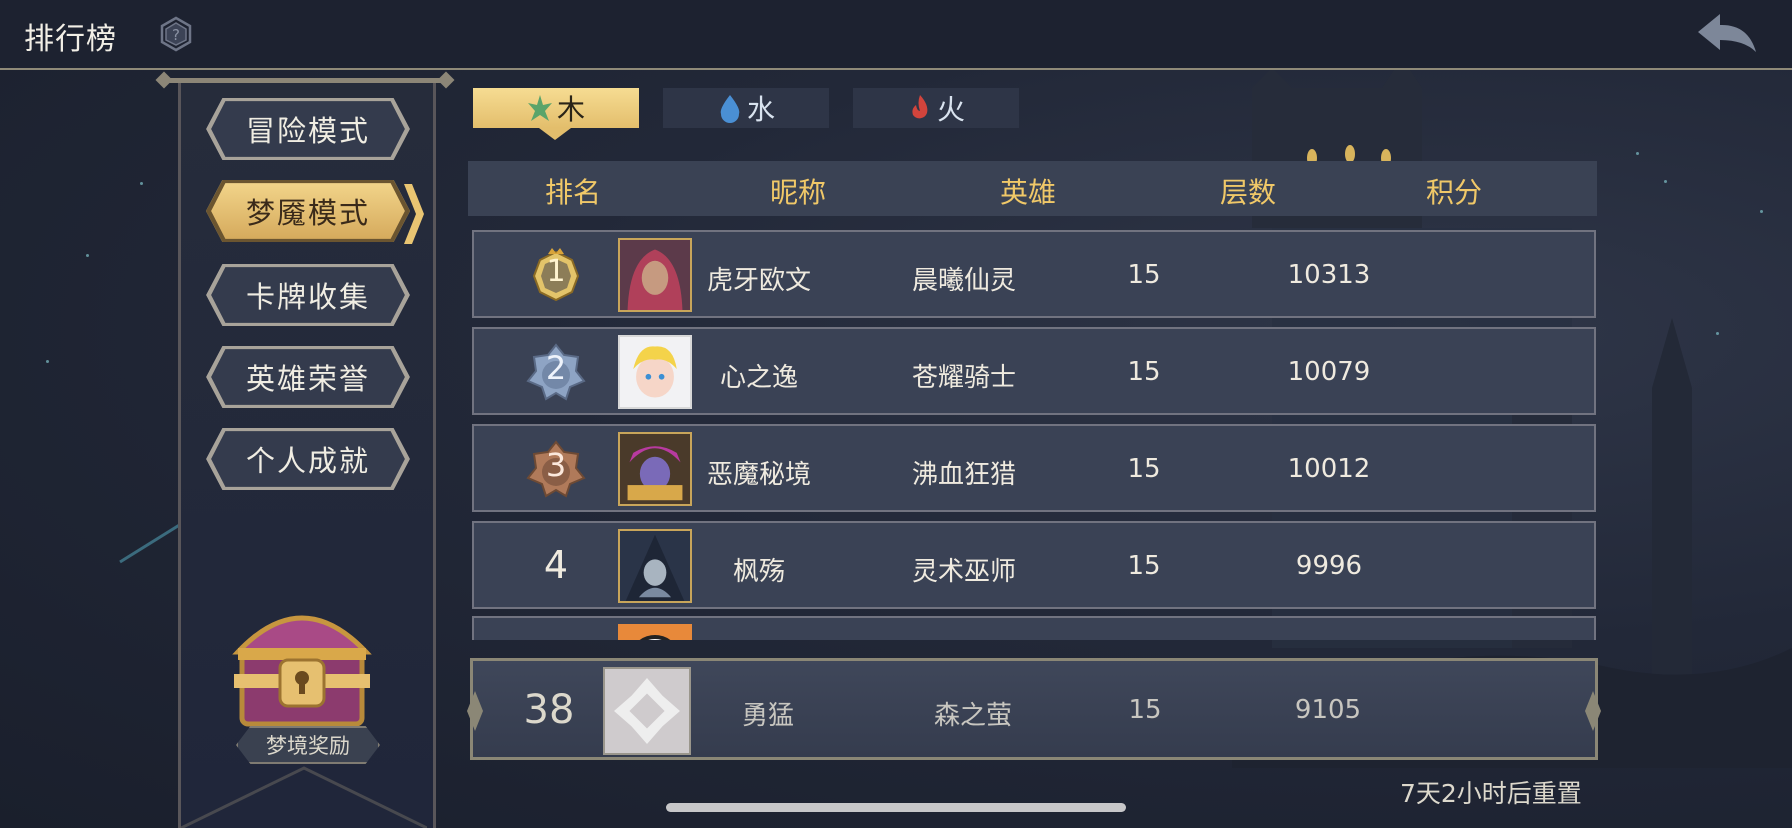  What do you see at coordinates (963, 572) in the screenshot?
I see `hero-name: 灵术巫师` at bounding box center [963, 572].